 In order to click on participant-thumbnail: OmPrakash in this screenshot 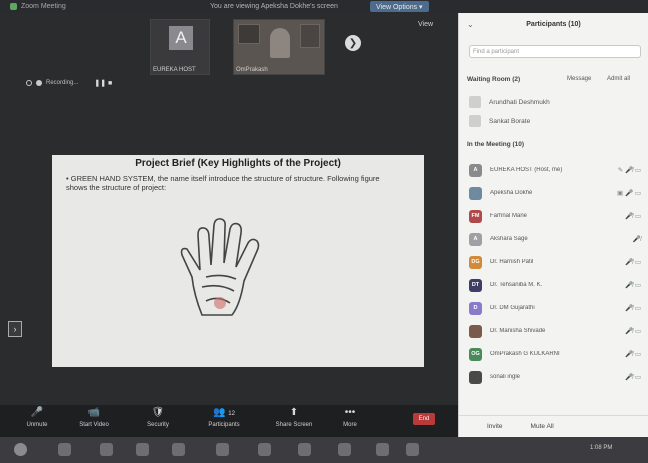, I will do `click(279, 47)`.